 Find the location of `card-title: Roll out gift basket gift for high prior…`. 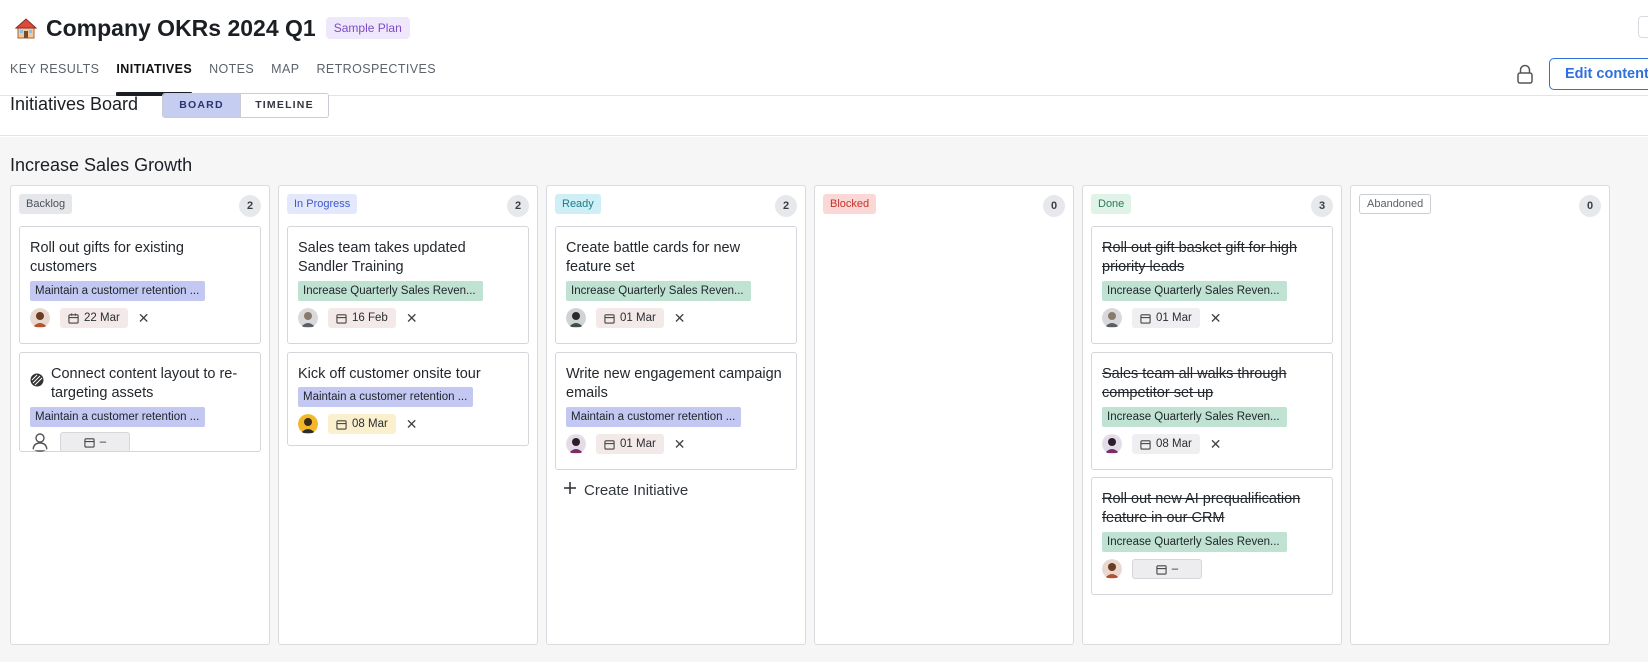

card-title: Roll out gift basket gift for high prior… is located at coordinates (1200, 257).